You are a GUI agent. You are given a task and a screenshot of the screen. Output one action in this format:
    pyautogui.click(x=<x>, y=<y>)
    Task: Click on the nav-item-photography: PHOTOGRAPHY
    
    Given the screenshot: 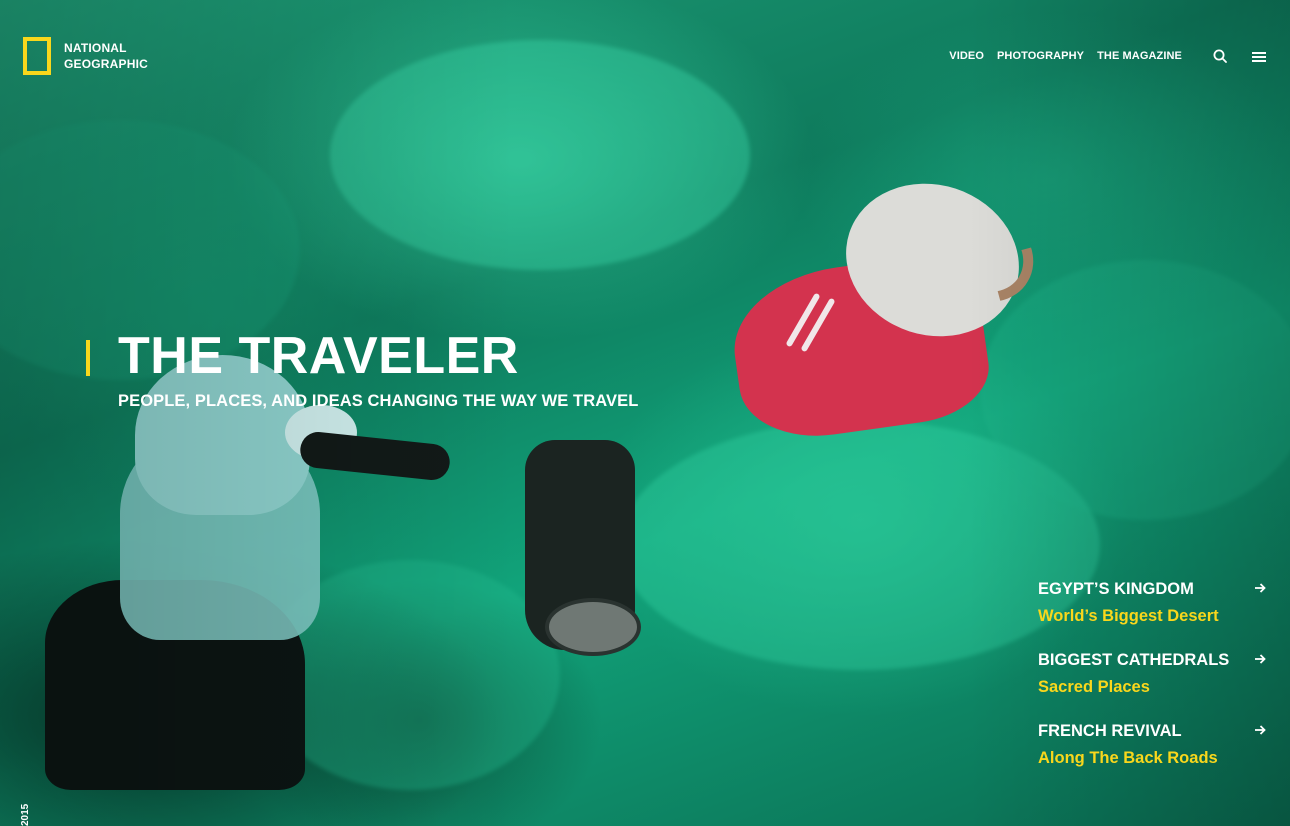 What is the action you would take?
    pyautogui.click(x=1040, y=56)
    